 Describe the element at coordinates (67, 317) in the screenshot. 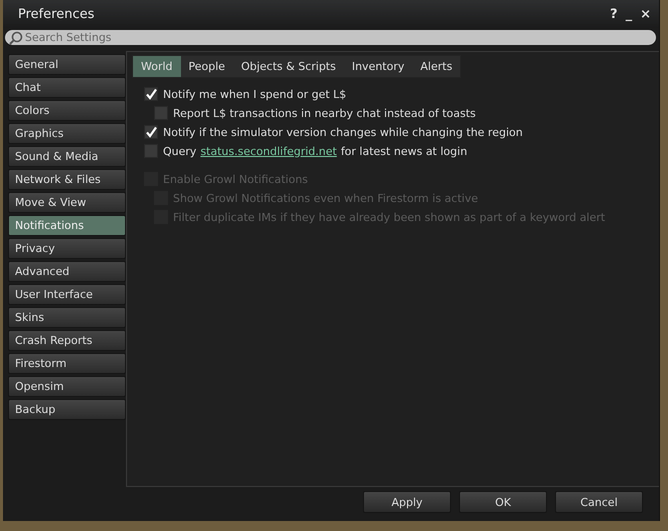

I see `sidebar-item: Skins` at that location.